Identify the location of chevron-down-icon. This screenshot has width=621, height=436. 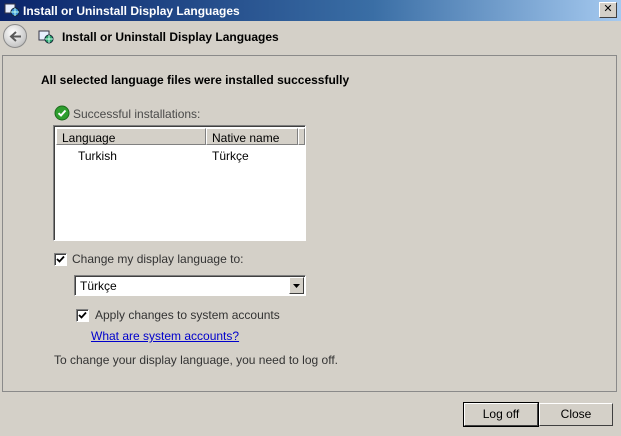
(296, 286).